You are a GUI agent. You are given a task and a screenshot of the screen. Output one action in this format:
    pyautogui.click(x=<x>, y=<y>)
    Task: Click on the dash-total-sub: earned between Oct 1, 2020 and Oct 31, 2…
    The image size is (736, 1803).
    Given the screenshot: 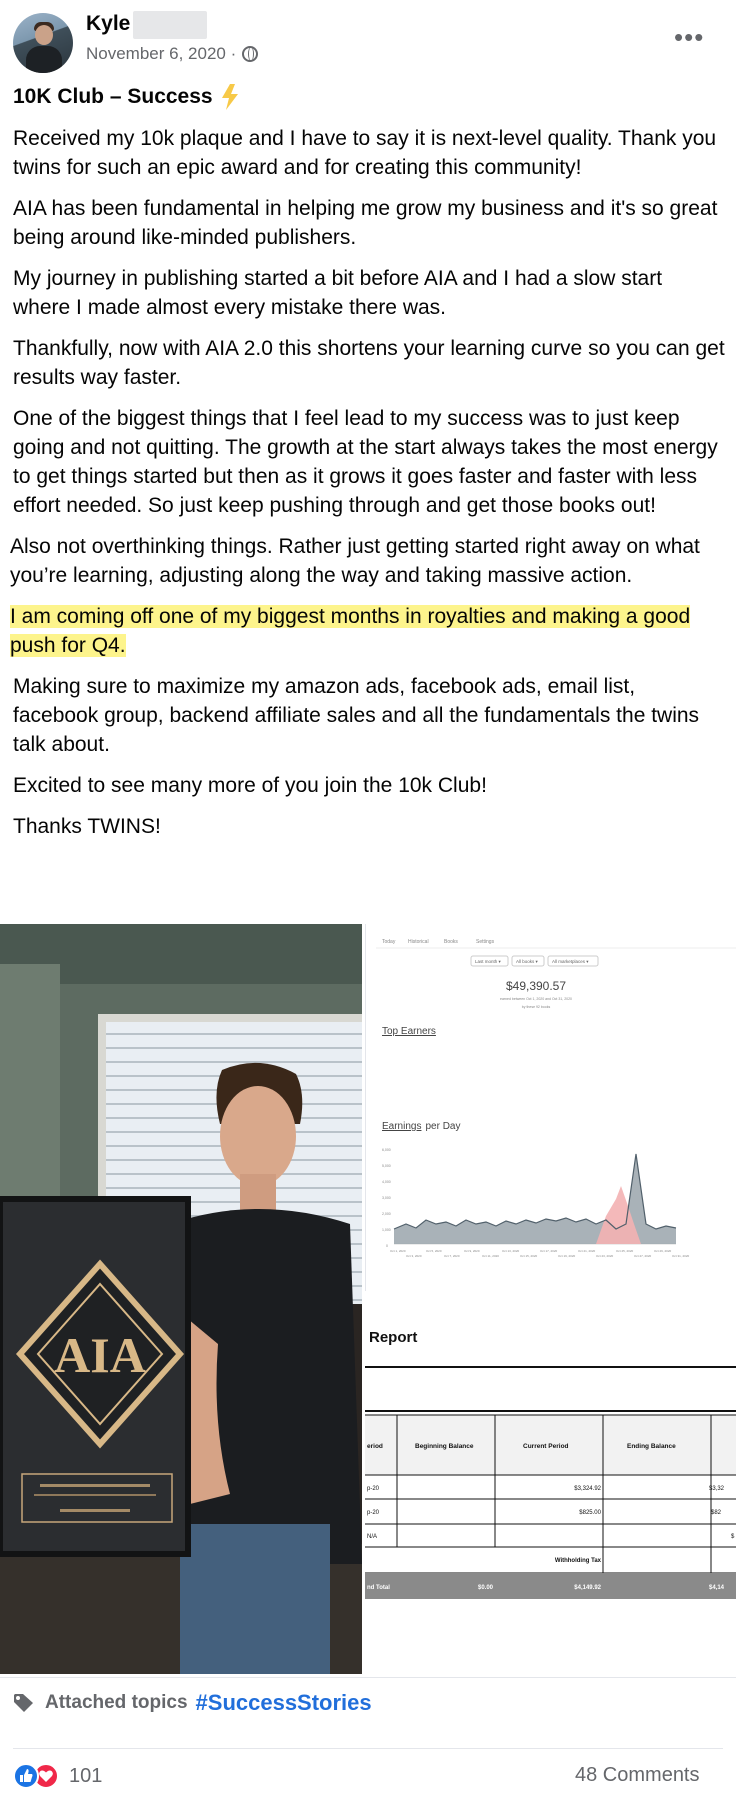 What is the action you would take?
    pyautogui.click(x=536, y=999)
    